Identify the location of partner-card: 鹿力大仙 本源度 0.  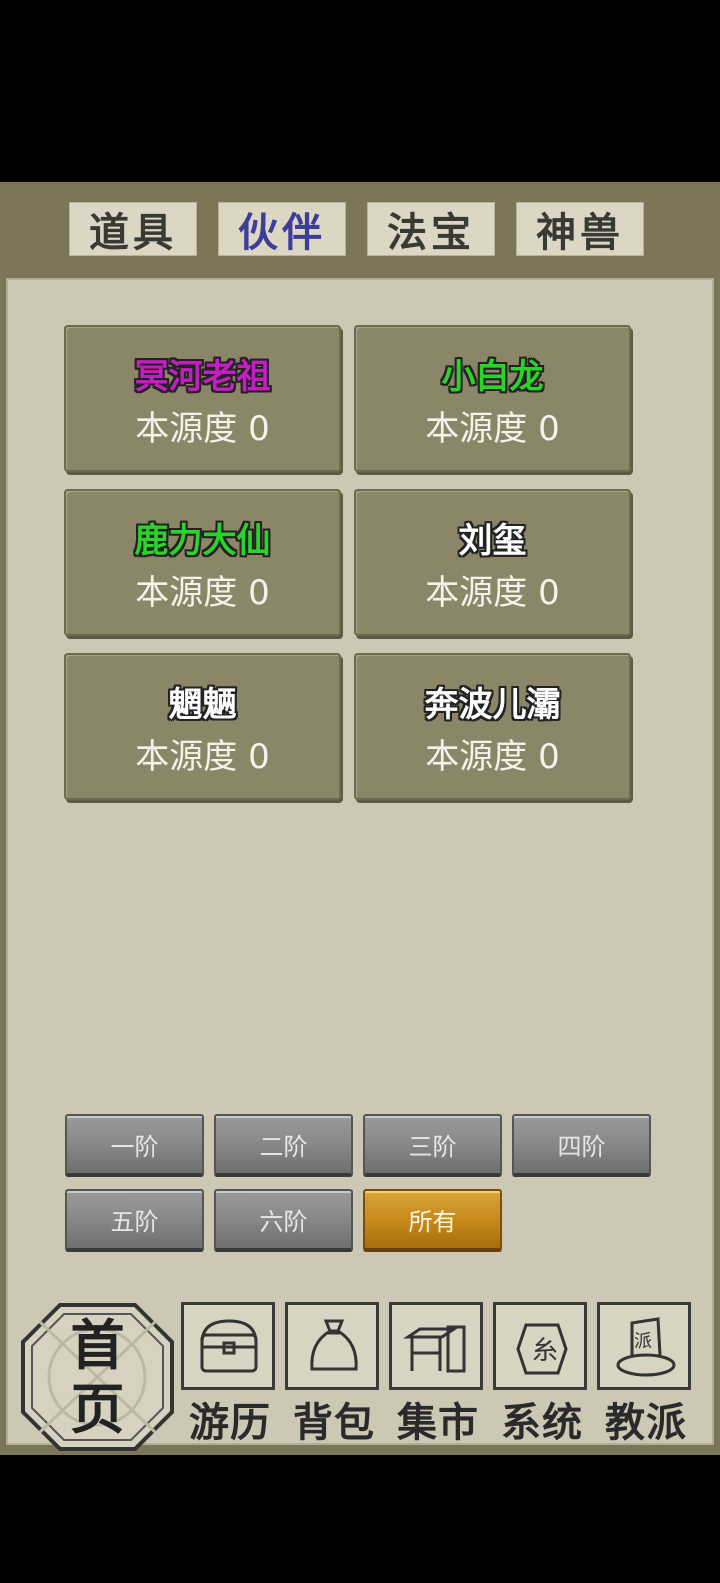
(202, 562).